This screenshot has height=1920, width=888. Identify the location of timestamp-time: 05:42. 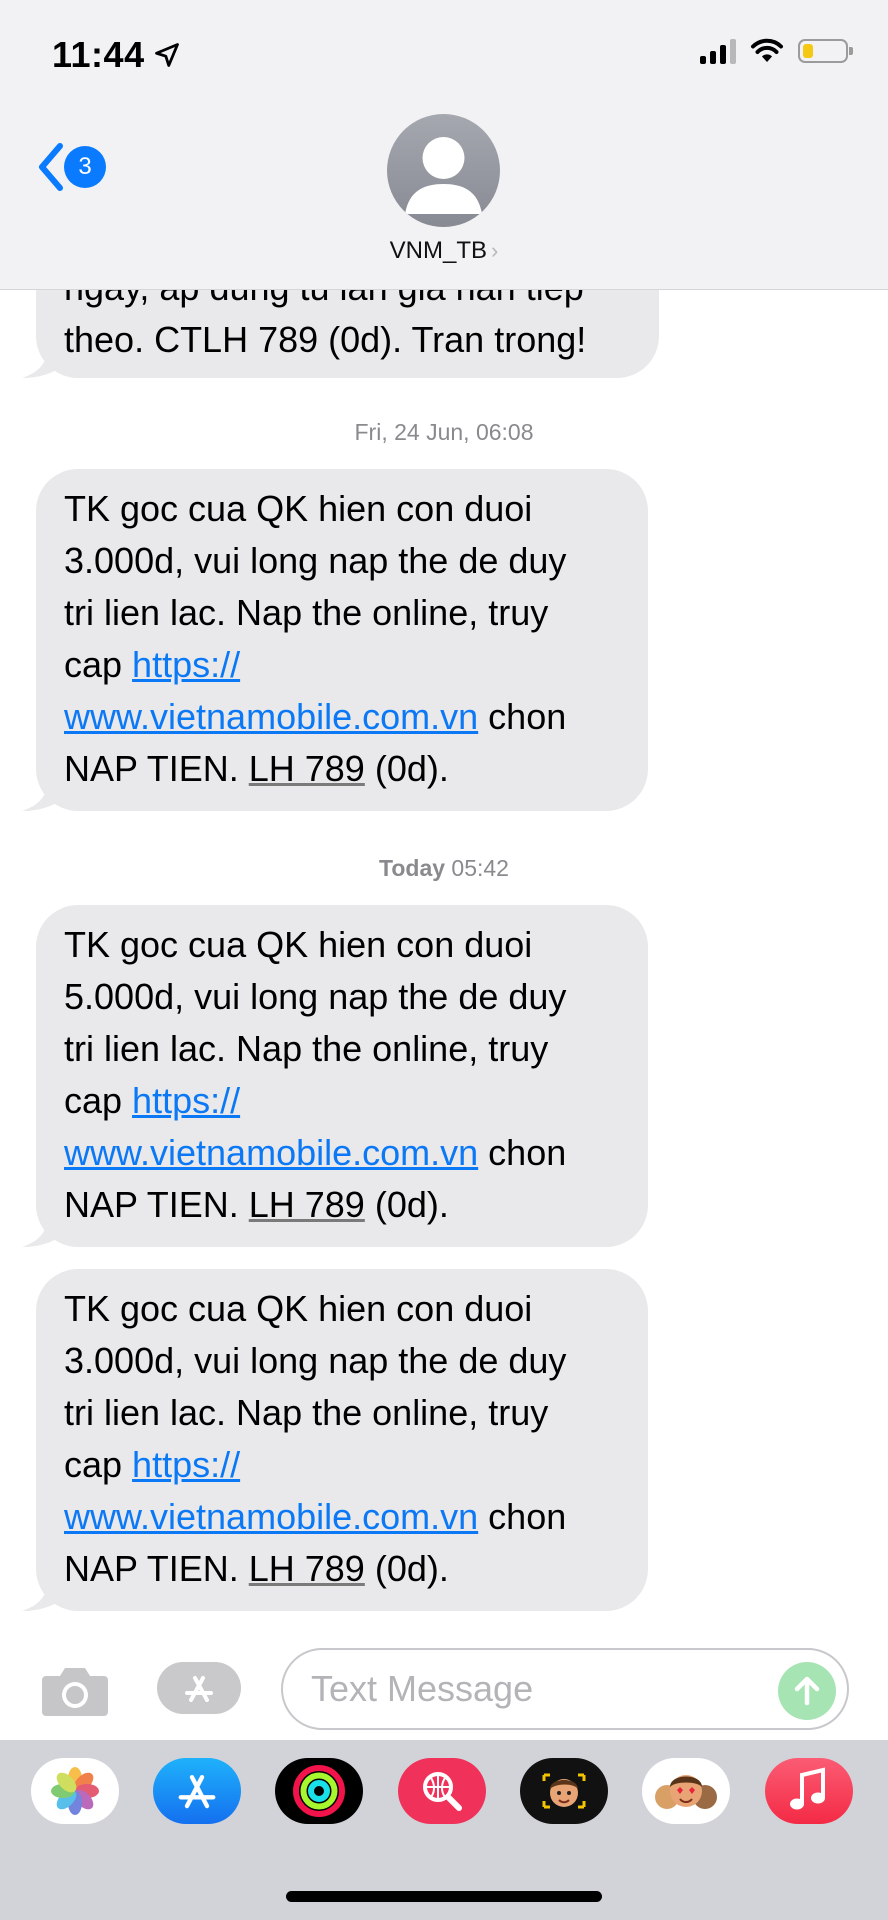
(480, 868).